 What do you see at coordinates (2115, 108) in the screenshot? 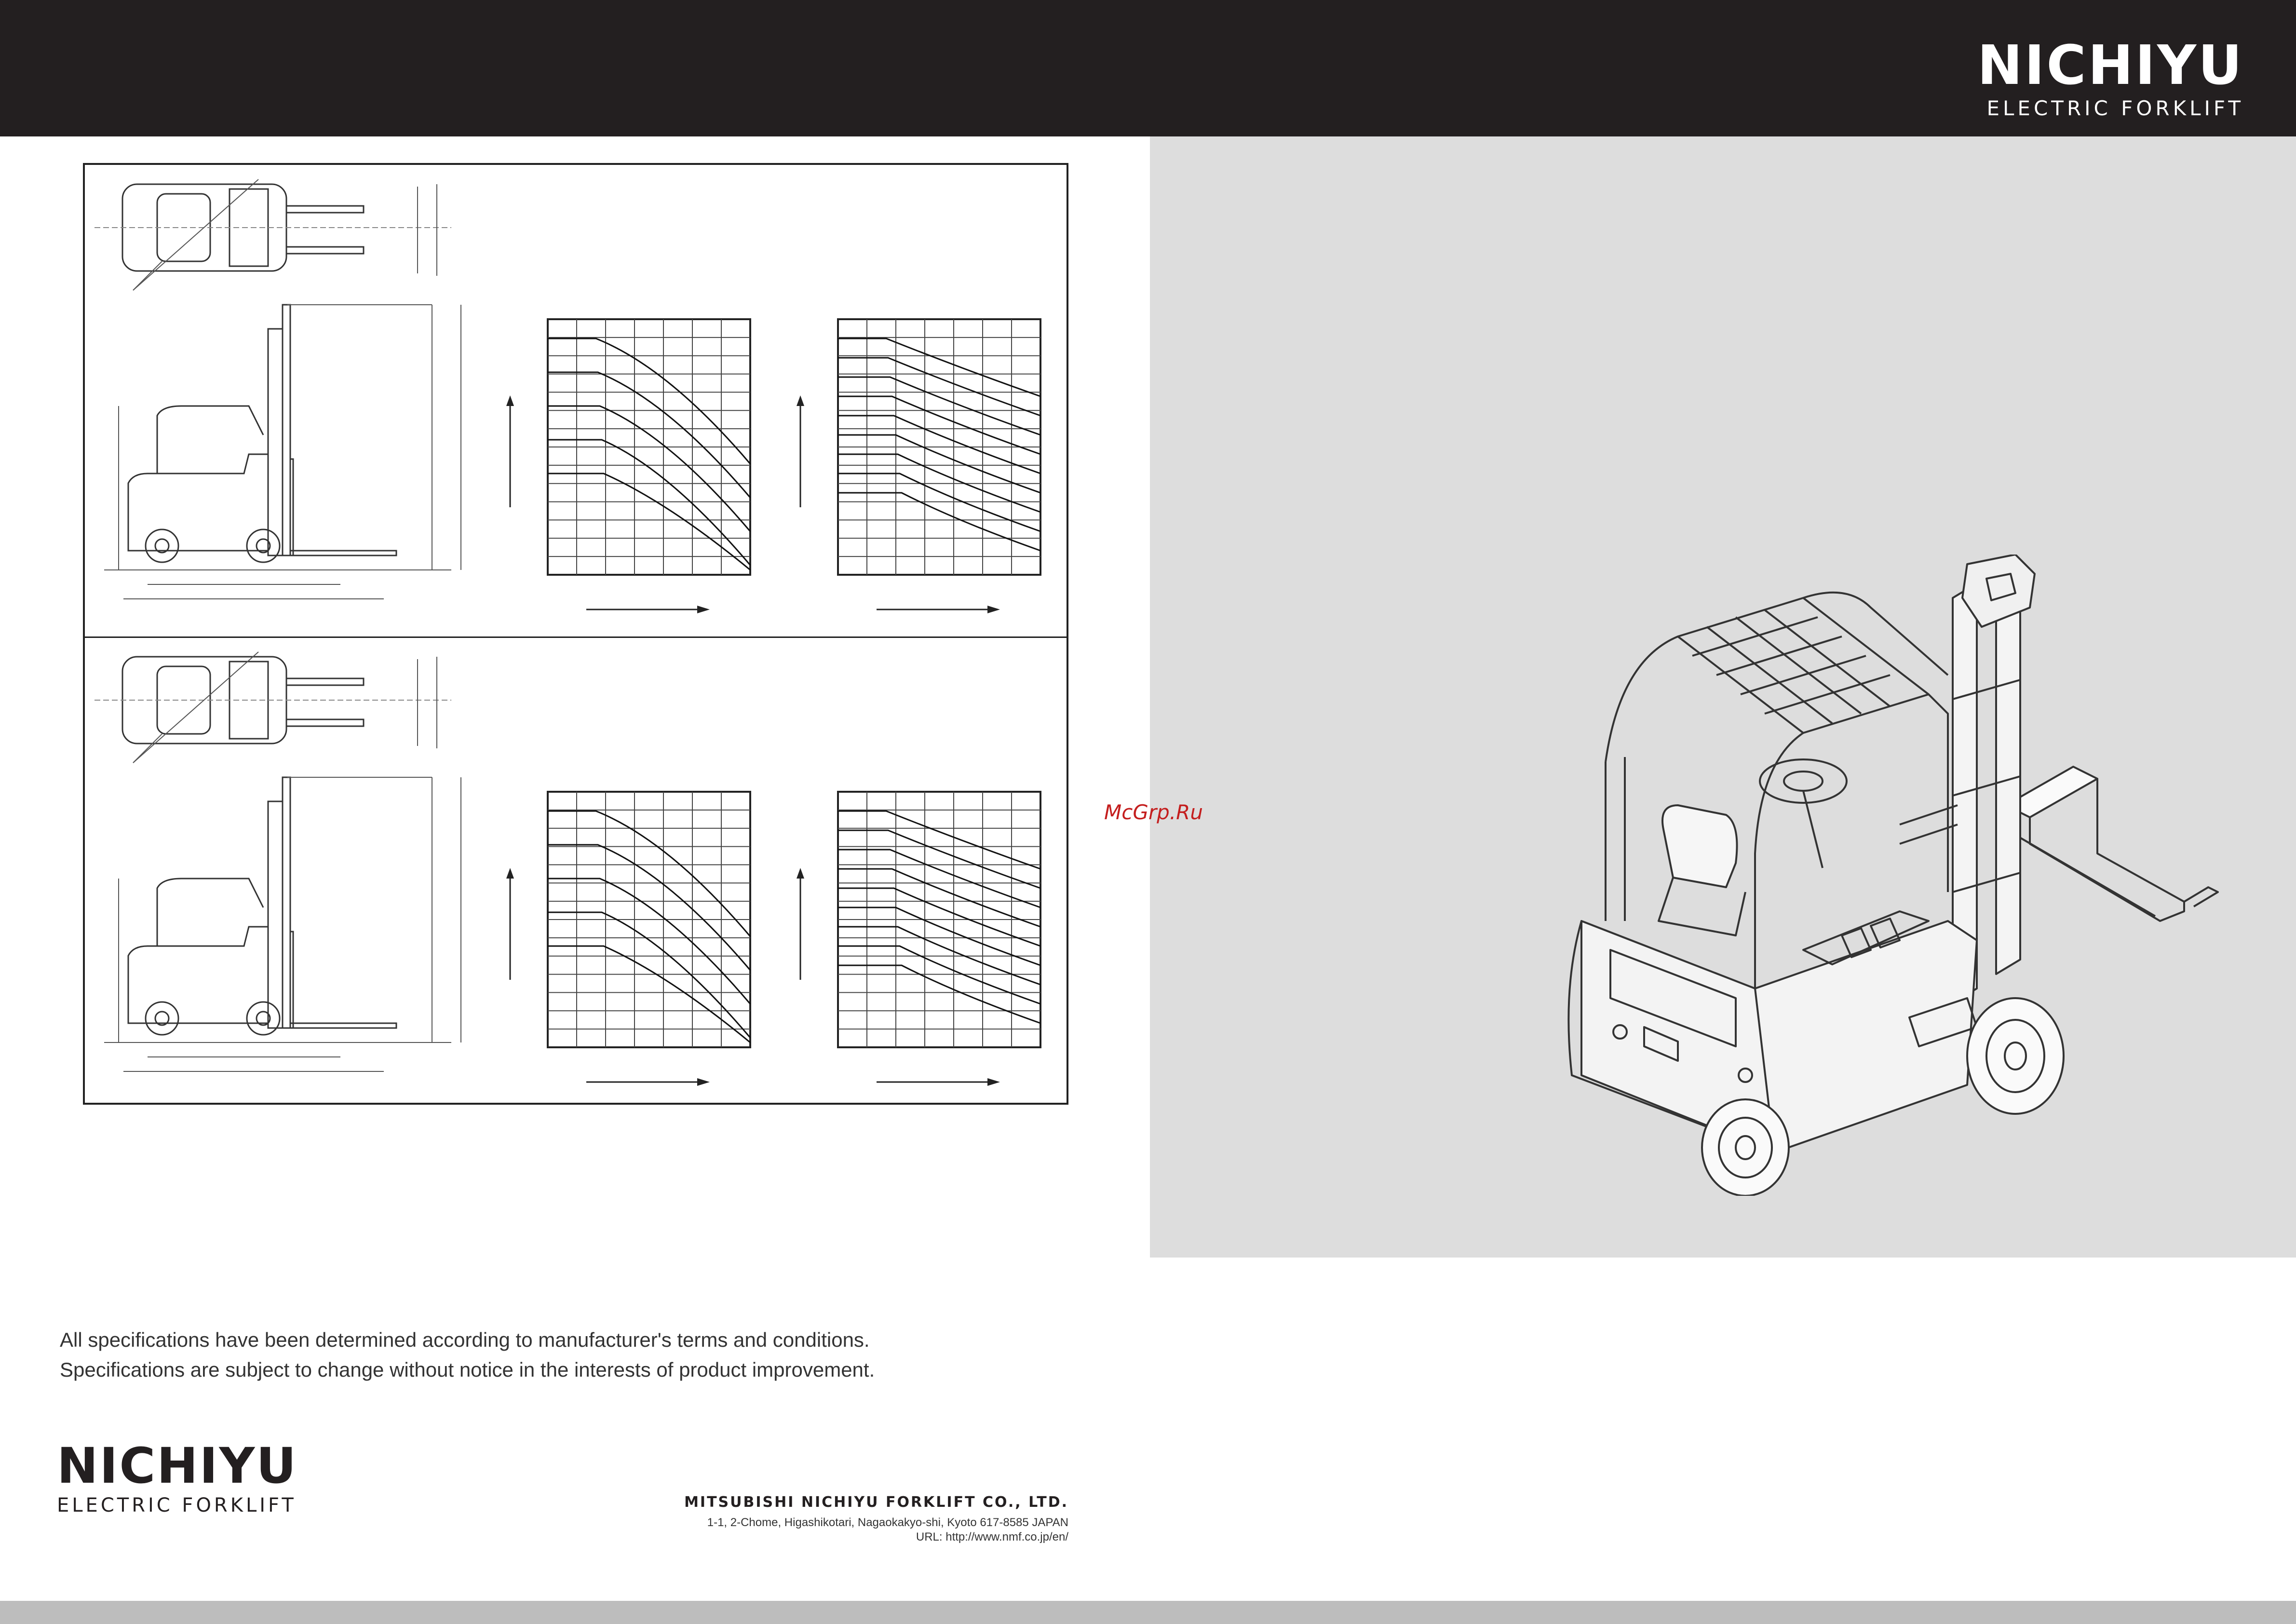
I see `brand-subtitle: ELECTRIC FORKLIFT` at bounding box center [2115, 108].